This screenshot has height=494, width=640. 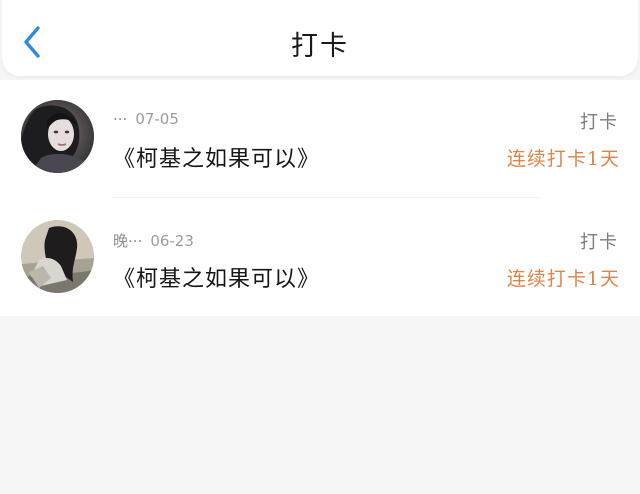 I want to click on record-meta: 晚··· 06-23, so click(x=153, y=240).